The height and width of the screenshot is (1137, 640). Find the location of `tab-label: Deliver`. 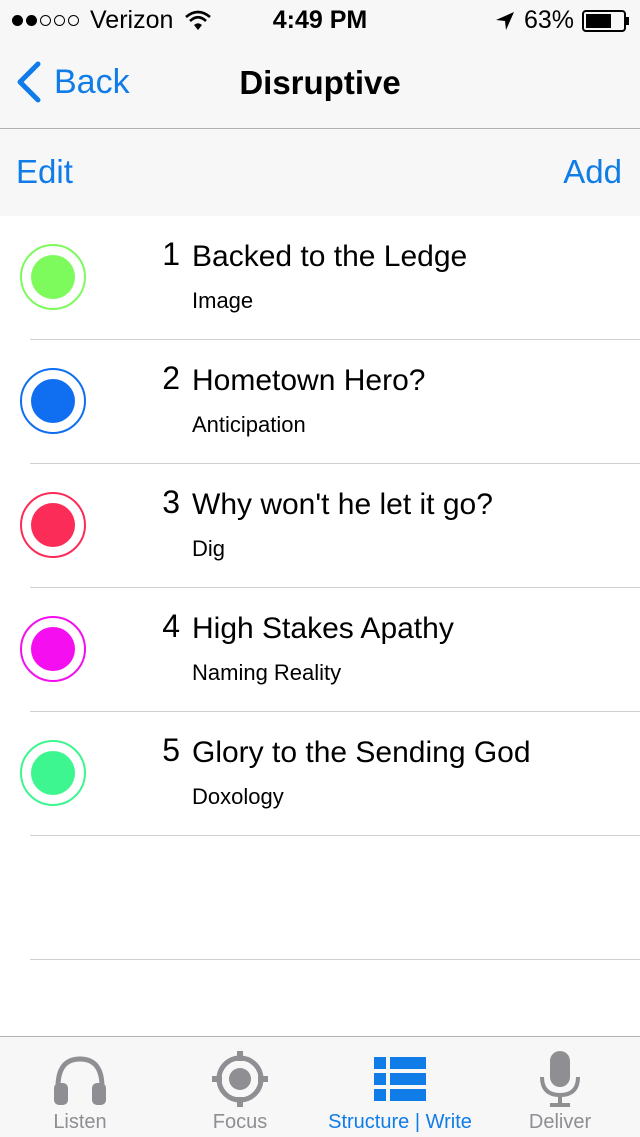

tab-label: Deliver is located at coordinates (560, 1122).